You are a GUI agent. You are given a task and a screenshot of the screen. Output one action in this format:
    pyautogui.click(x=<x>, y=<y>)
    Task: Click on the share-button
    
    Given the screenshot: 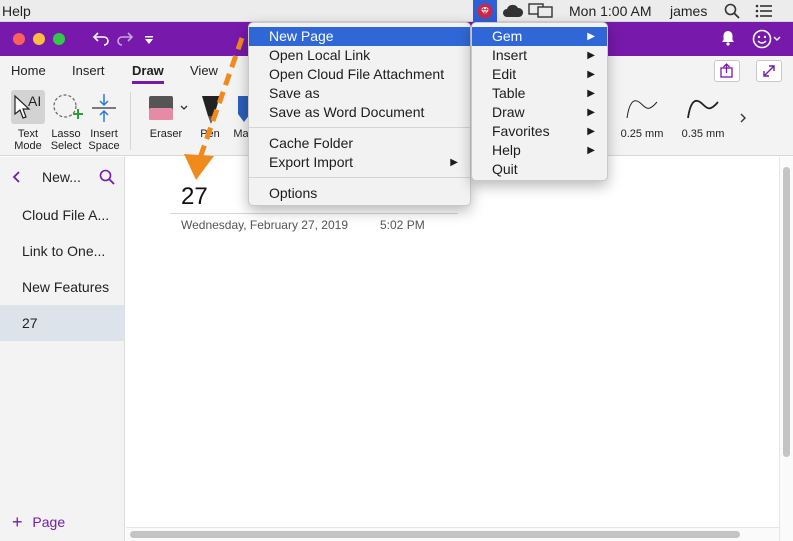 What is the action you would take?
    pyautogui.click(x=727, y=71)
    